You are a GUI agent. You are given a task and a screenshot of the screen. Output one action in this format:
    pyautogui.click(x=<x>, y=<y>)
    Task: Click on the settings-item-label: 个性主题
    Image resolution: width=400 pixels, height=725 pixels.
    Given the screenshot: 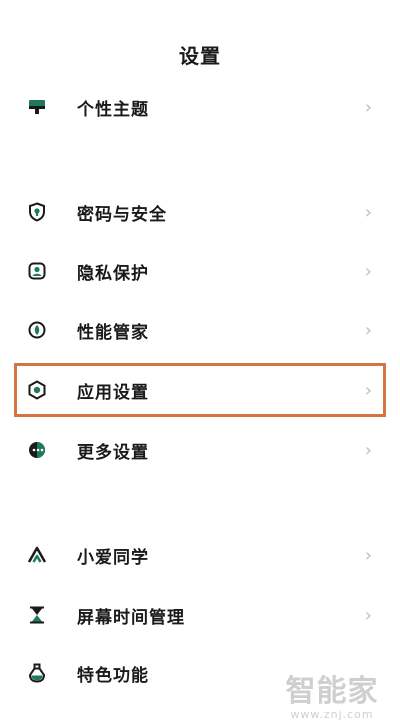 What is the action you would take?
    pyautogui.click(x=113, y=109)
    